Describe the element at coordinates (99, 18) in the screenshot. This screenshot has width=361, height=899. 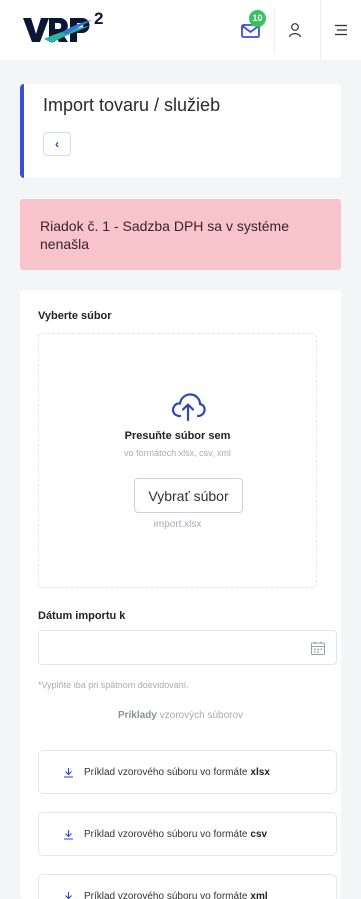
I see `logo-superscript: 2` at that location.